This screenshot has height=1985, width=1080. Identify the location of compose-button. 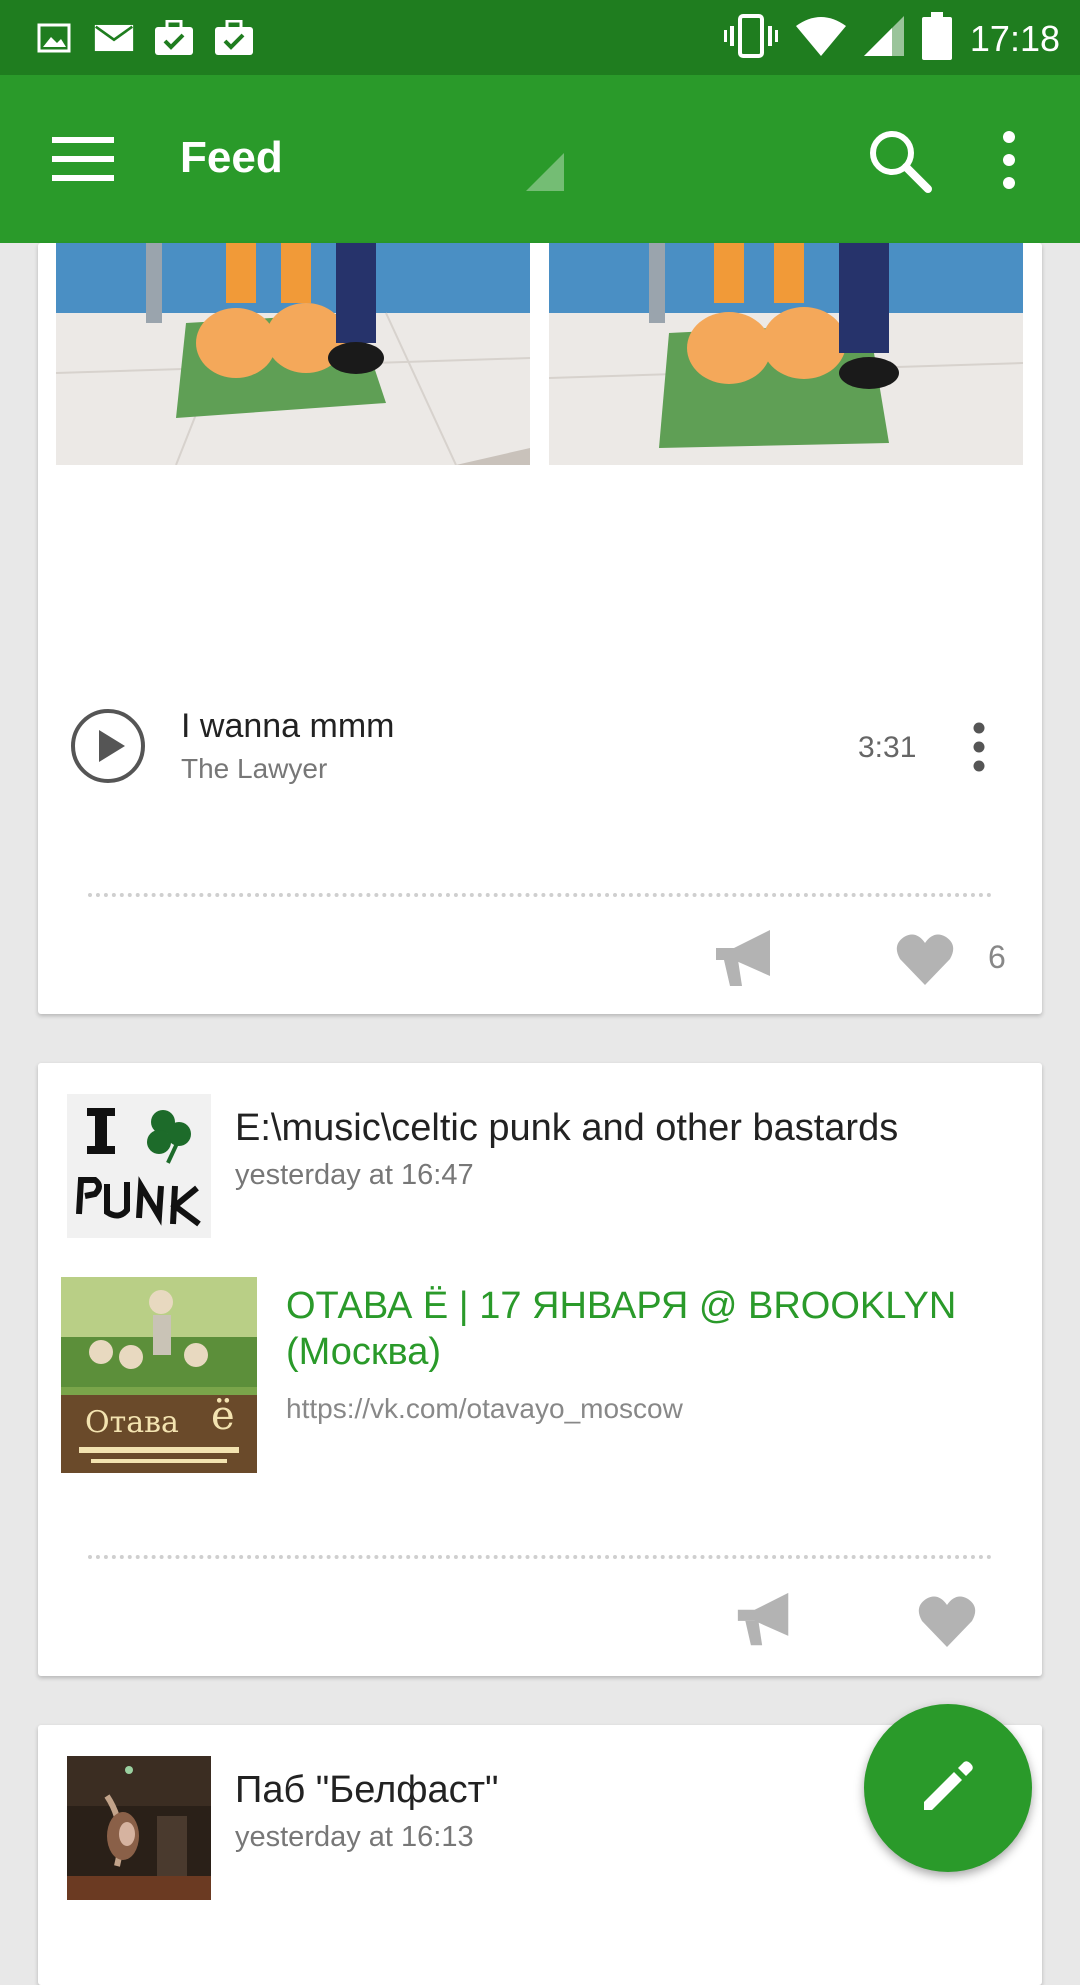
(948, 1788).